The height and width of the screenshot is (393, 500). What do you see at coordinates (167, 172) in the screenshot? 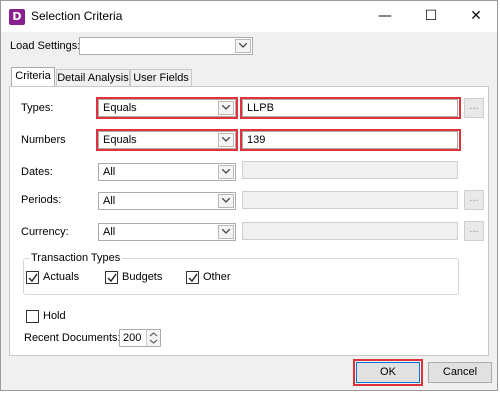
I see `dates-operator-dropdown: All` at bounding box center [167, 172].